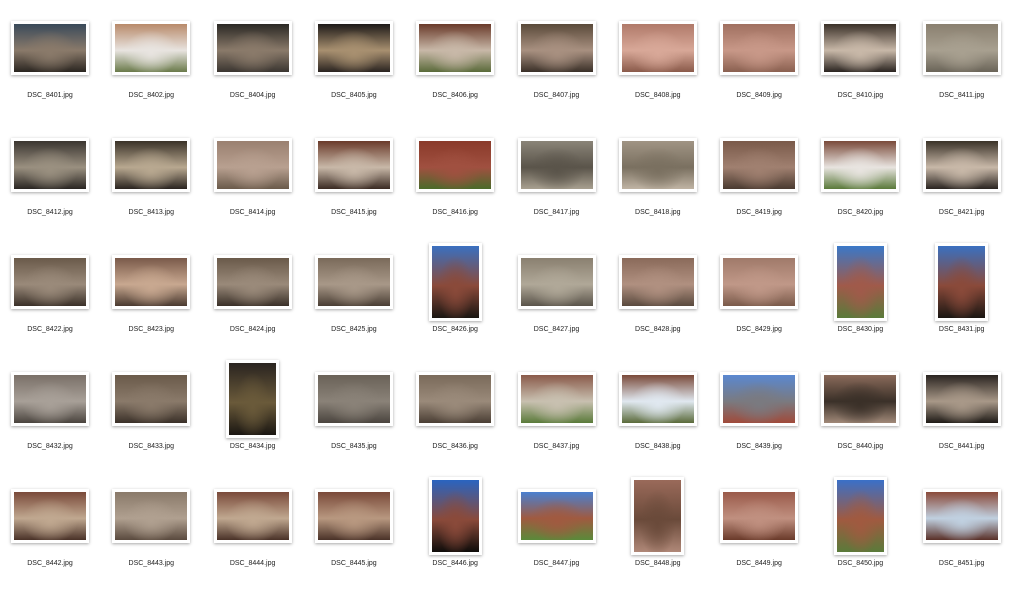 This screenshot has height=591, width=1024. I want to click on file-thumbnail-item: DSC_8442.jpg, so click(50, 532).